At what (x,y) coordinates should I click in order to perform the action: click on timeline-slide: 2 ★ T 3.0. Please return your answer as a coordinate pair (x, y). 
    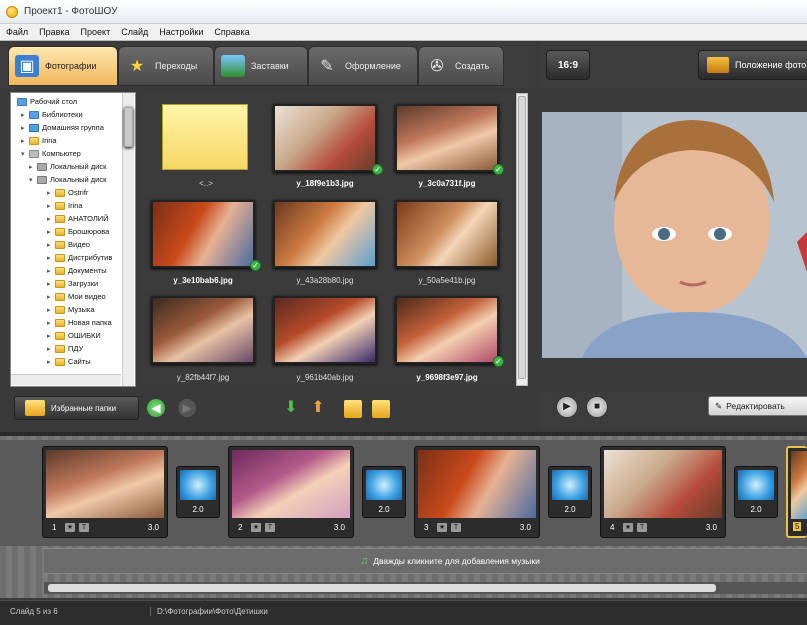
    Looking at the image, I should click on (291, 492).